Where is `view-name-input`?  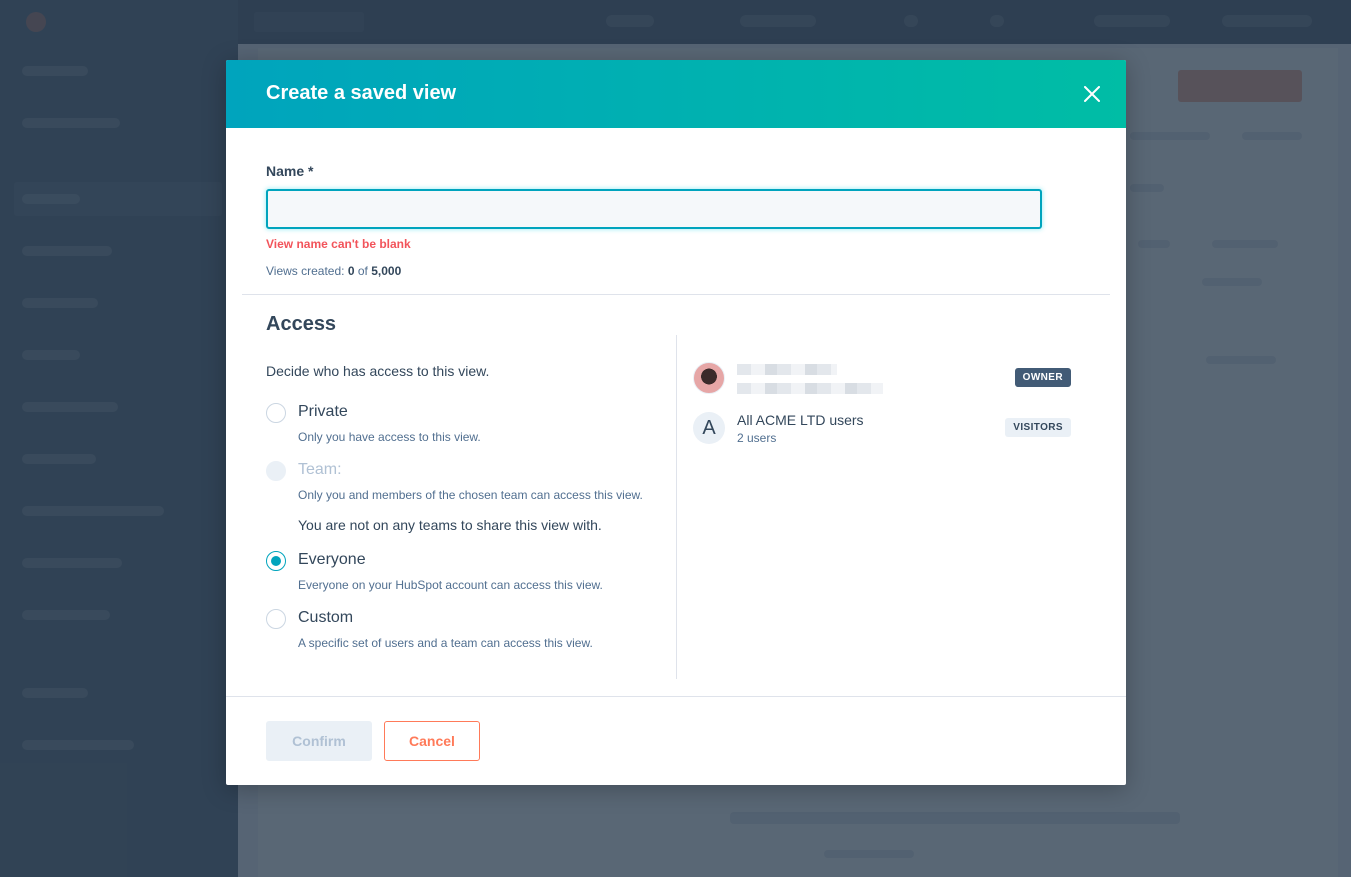 view-name-input is located at coordinates (654, 209).